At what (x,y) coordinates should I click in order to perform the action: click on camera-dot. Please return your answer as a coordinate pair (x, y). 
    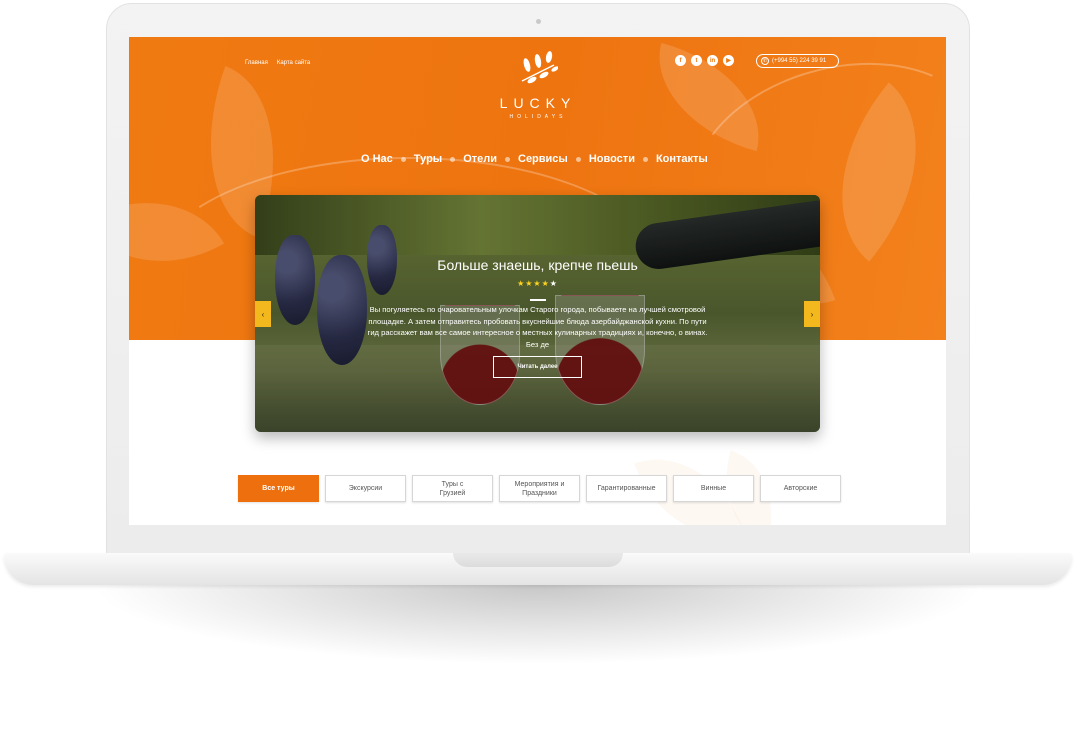
    Looking at the image, I should click on (538, 21).